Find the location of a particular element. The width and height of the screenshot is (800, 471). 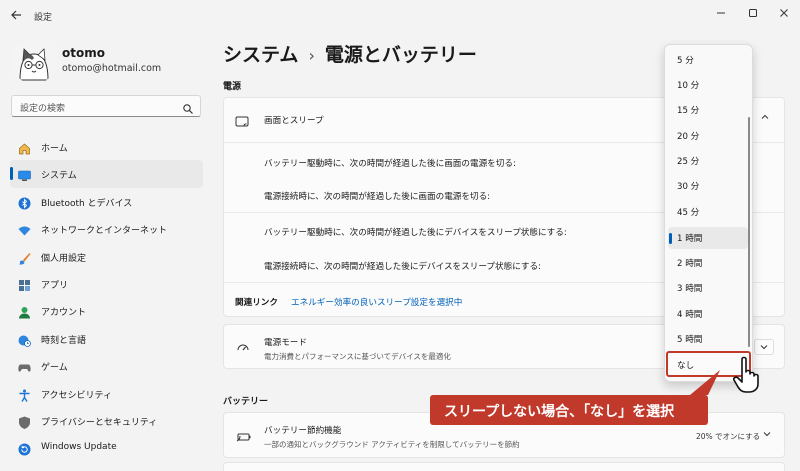

power-mode-dropdown-button is located at coordinates (764, 347).